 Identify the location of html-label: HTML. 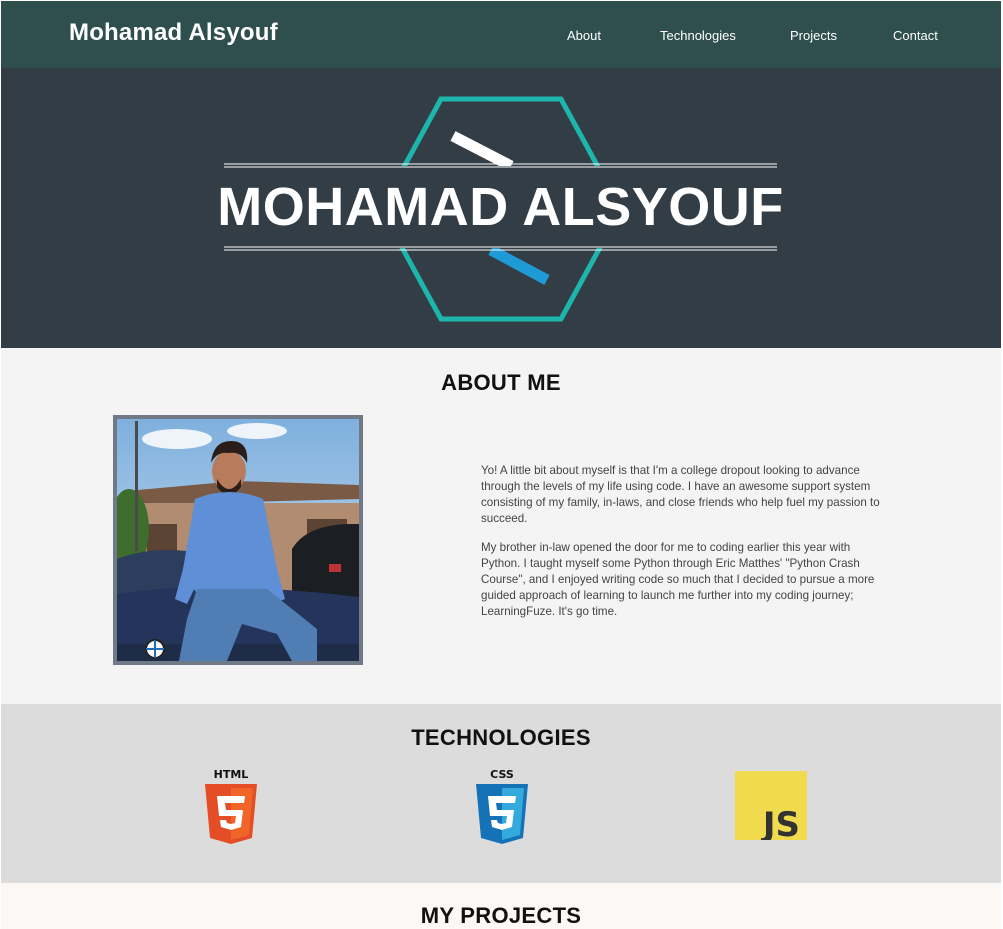
(231, 774).